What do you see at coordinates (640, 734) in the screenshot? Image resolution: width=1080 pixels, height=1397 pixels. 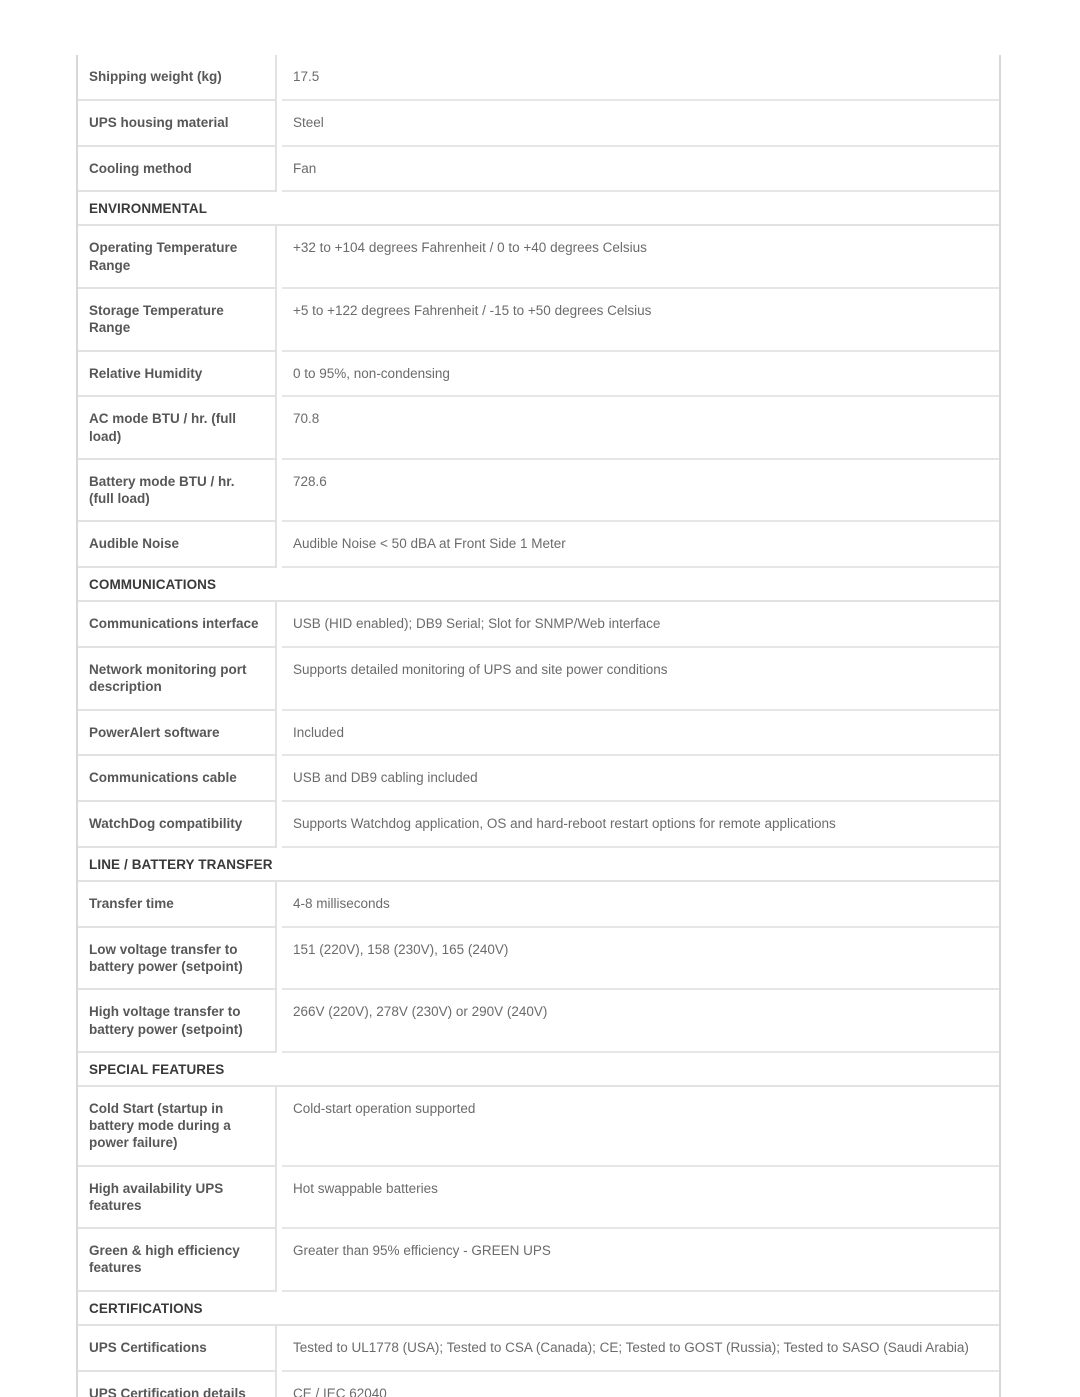 I see `spec-value: Included` at bounding box center [640, 734].